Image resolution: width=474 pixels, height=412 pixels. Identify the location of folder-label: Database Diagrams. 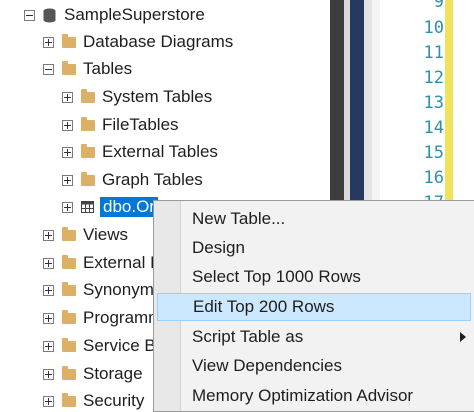
(158, 41).